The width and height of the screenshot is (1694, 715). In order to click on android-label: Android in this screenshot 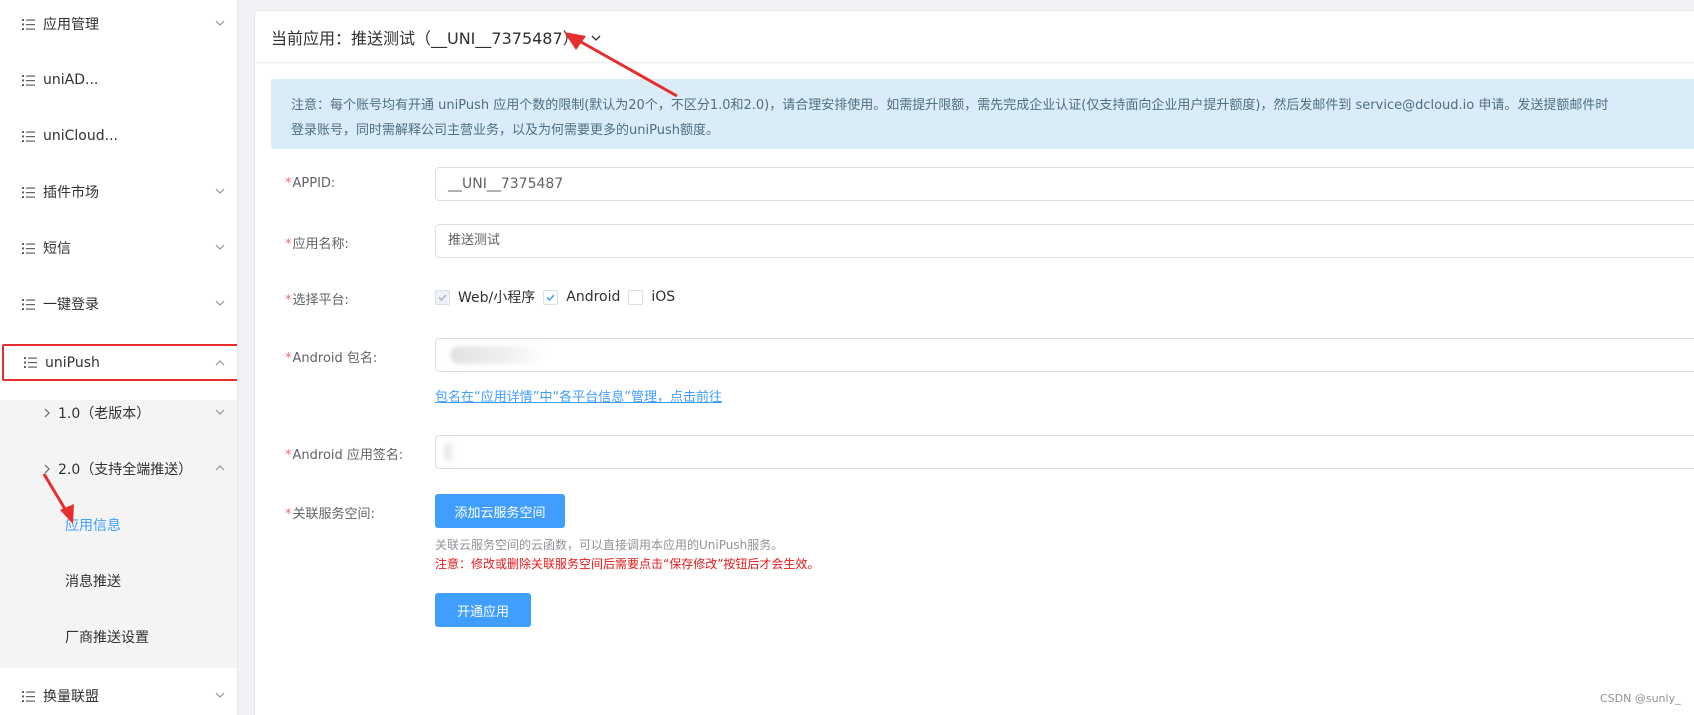, I will do `click(593, 297)`.